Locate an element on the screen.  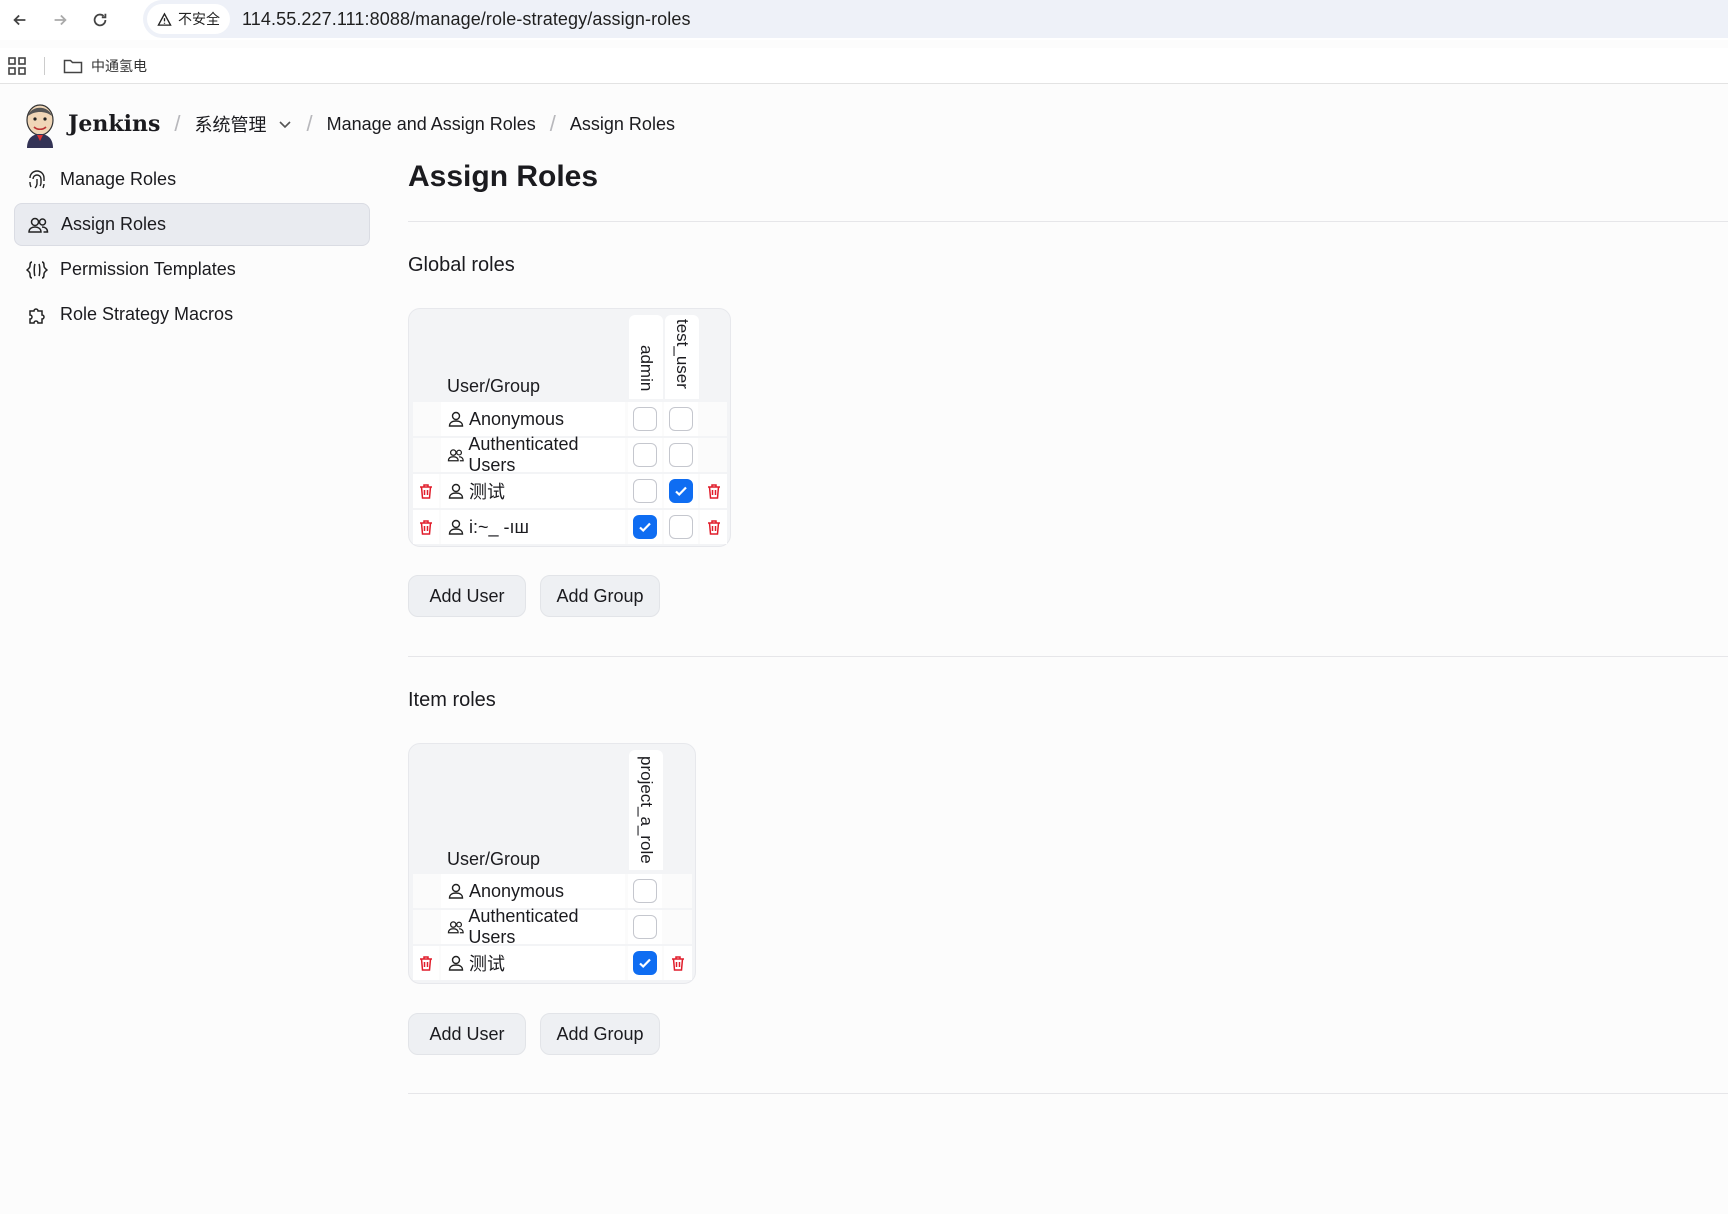
bookmark-folder: 中通氢电 is located at coordinates (105, 66).